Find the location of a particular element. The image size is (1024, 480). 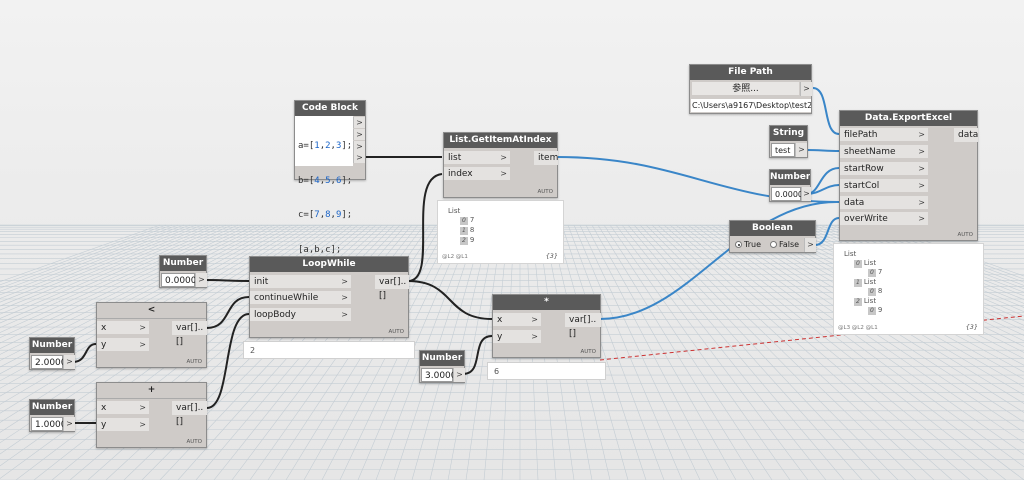

input-port-overwrite: overWrite > is located at coordinates (884, 219).